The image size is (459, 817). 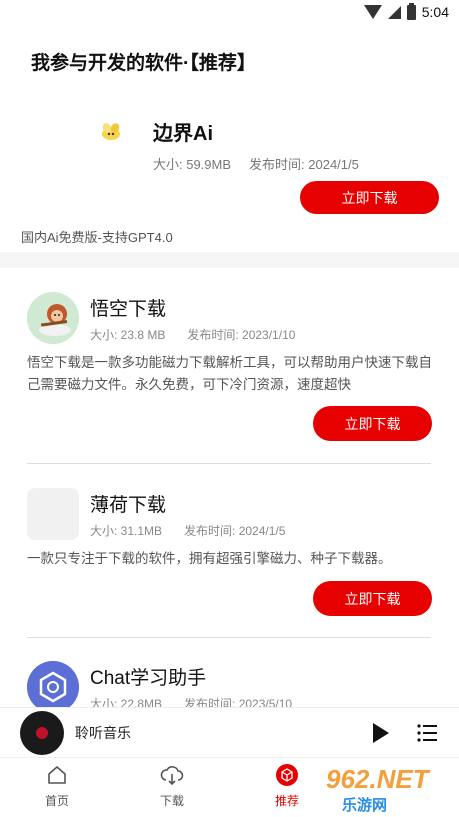 I want to click on tab-home: 首页, so click(x=57, y=786).